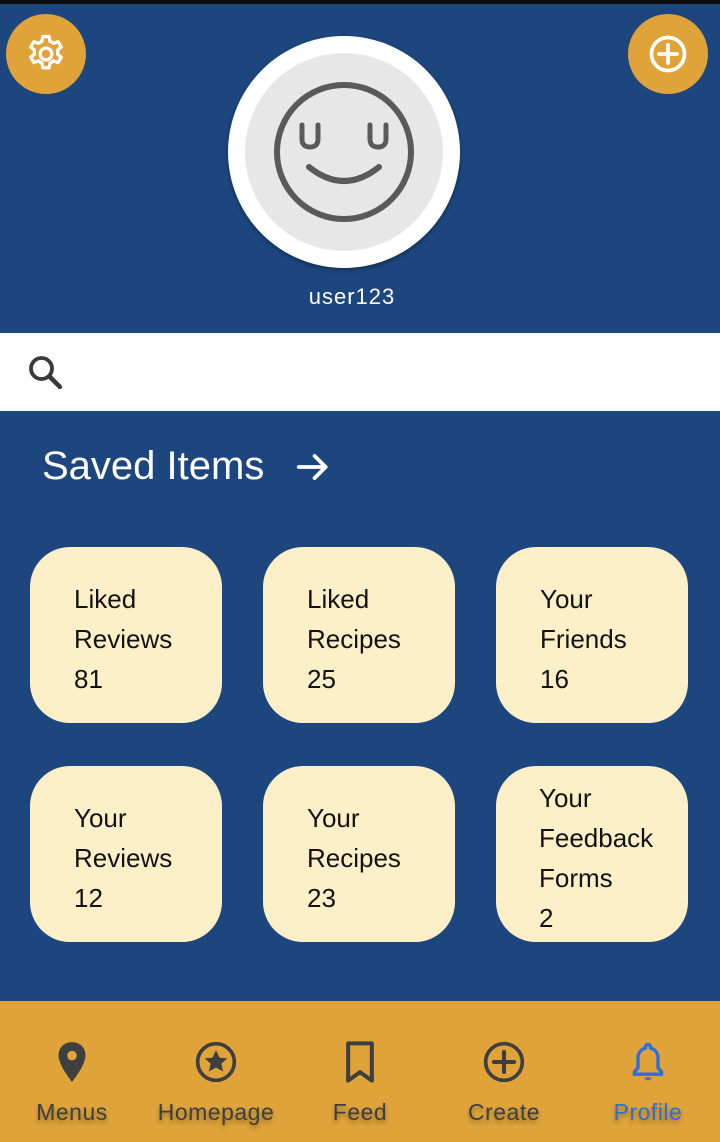 This screenshot has width=720, height=1142. Describe the element at coordinates (352, 296) in the screenshot. I see `username: user123` at that location.